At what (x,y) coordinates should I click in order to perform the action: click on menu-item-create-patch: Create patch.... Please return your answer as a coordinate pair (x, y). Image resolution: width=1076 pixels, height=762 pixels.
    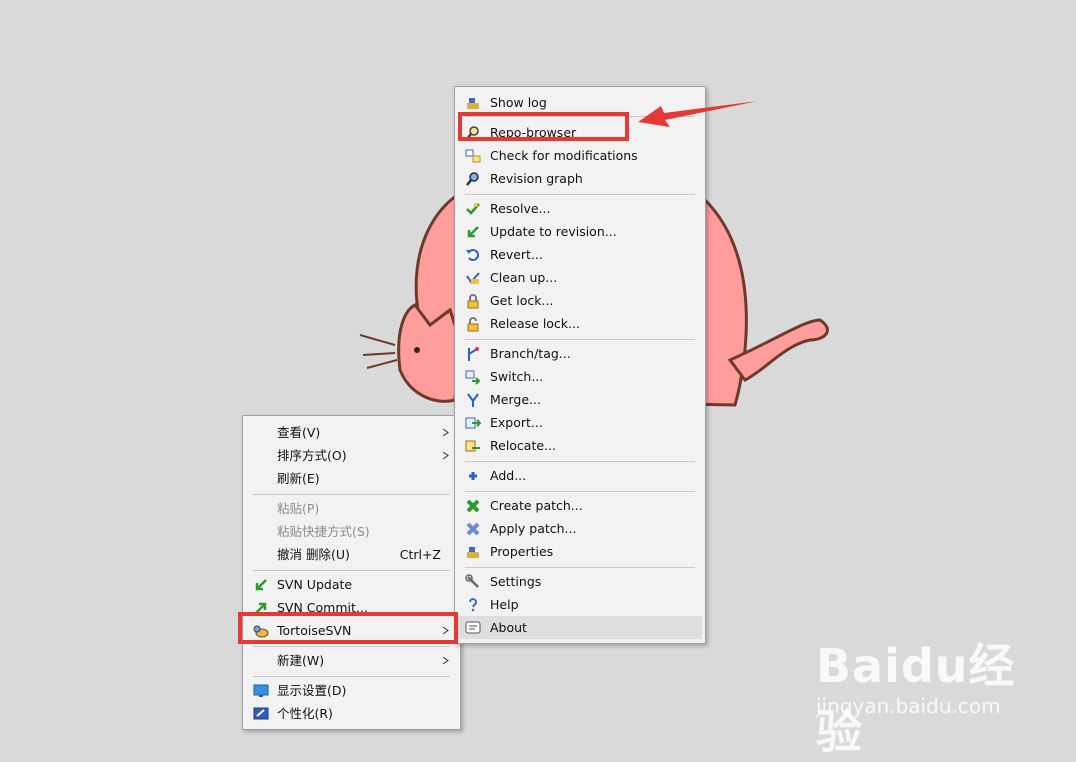
    Looking at the image, I should click on (580, 505).